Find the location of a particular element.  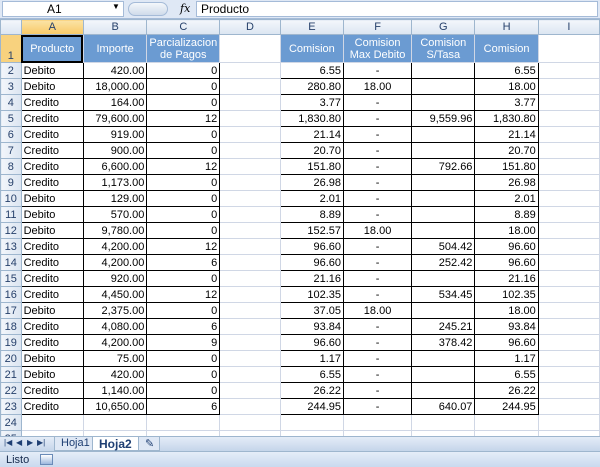

row-header-5: 5 is located at coordinates (11, 118).